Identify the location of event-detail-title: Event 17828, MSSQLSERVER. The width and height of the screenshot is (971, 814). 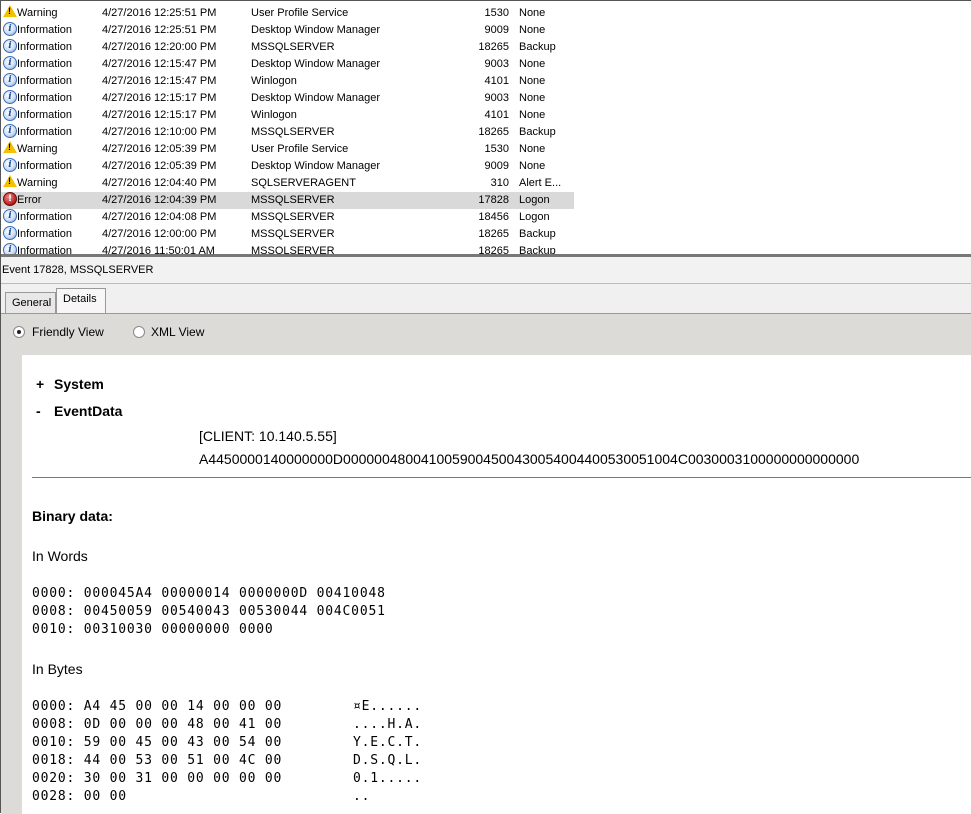
(486, 270).